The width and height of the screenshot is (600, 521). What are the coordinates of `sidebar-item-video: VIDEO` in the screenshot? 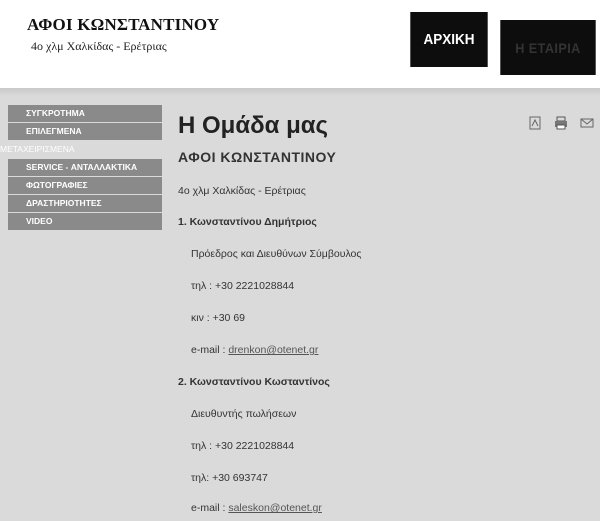 It's located at (85, 221).